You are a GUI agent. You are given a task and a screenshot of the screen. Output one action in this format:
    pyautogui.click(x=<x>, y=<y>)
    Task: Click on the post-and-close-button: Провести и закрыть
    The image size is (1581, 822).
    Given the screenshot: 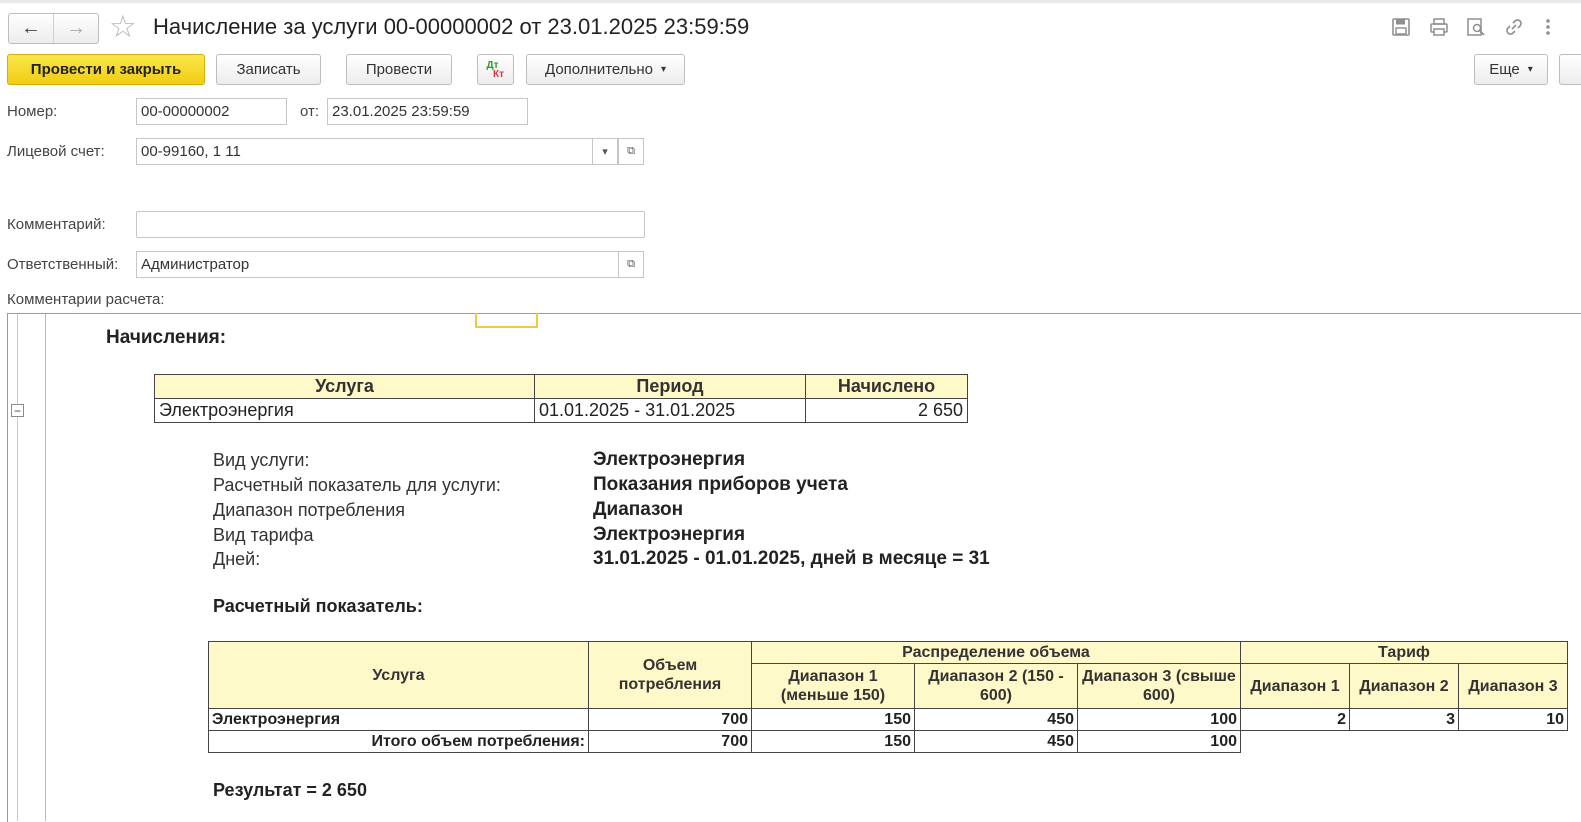 What is the action you would take?
    pyautogui.click(x=106, y=69)
    